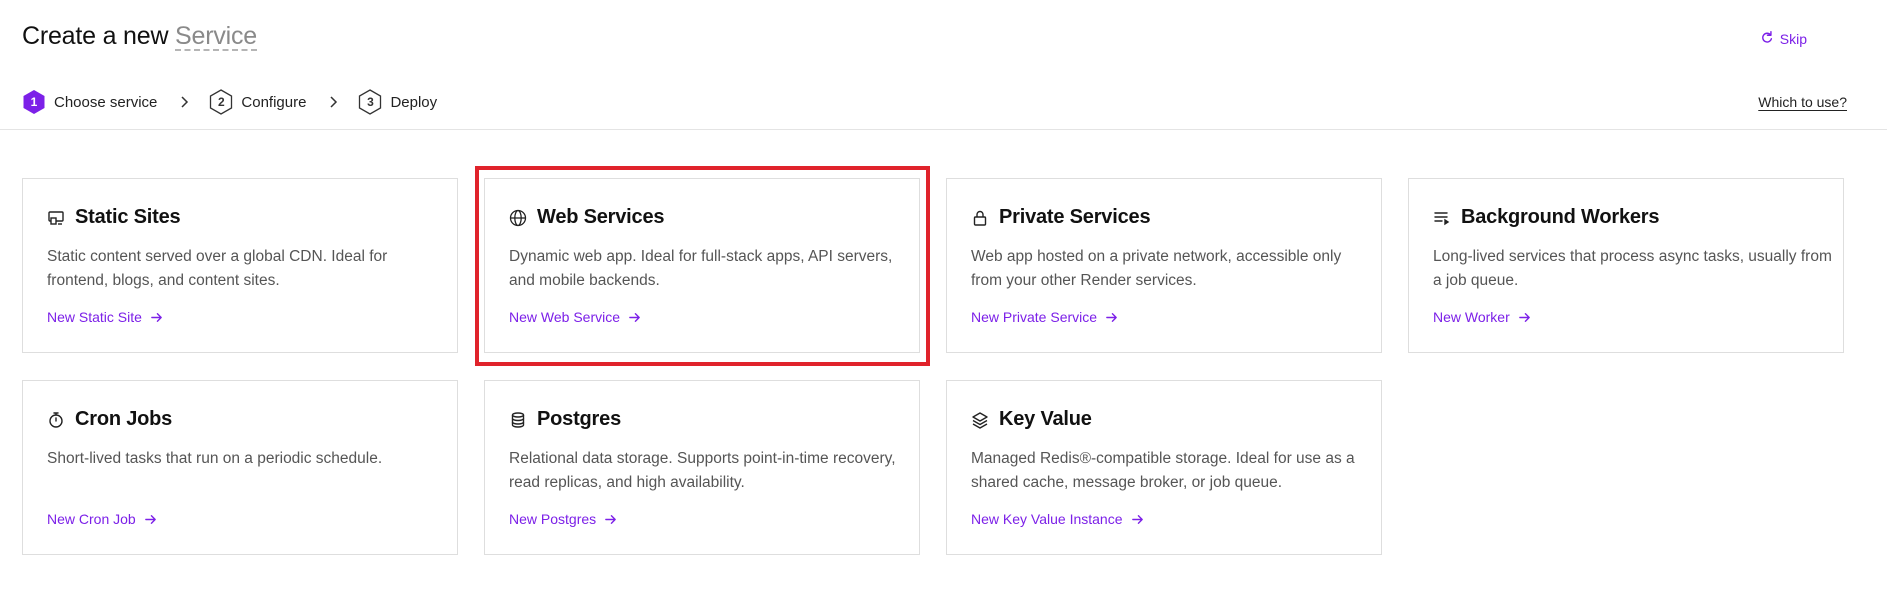  I want to click on card-header: Background Workers, so click(1546, 217).